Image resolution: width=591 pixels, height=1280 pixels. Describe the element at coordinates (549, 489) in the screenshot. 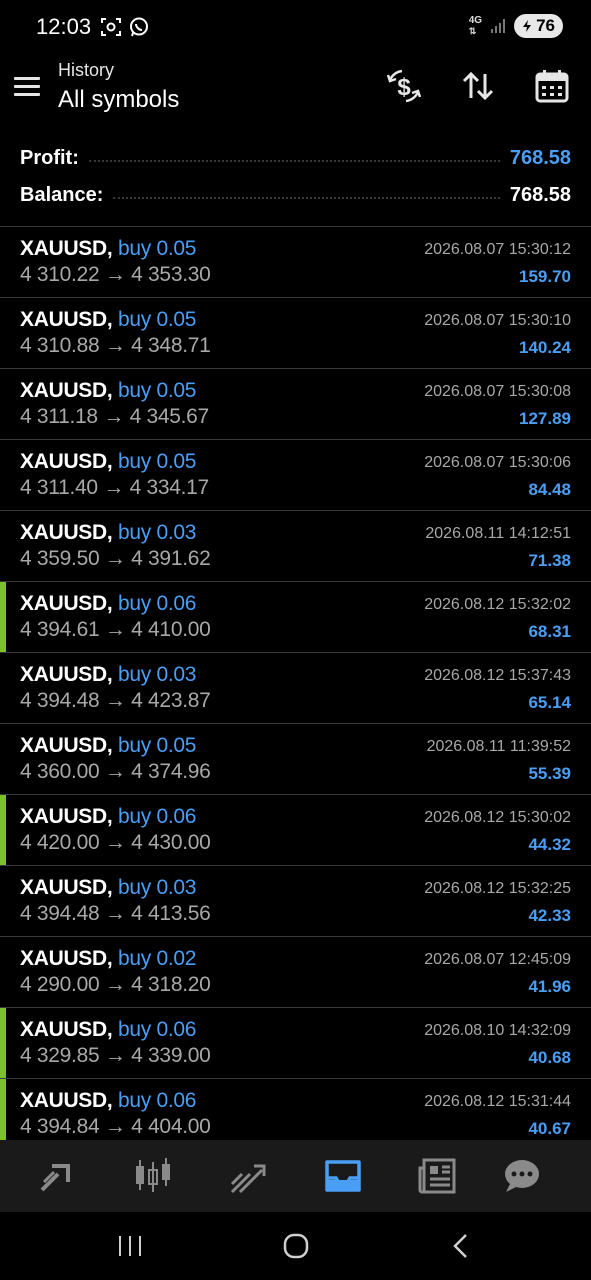

I see `trade-profit: 84.48` at that location.